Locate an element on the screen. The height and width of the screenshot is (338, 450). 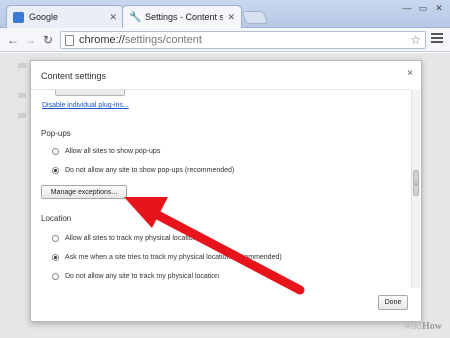
close-icon: × is located at coordinates (410, 73).